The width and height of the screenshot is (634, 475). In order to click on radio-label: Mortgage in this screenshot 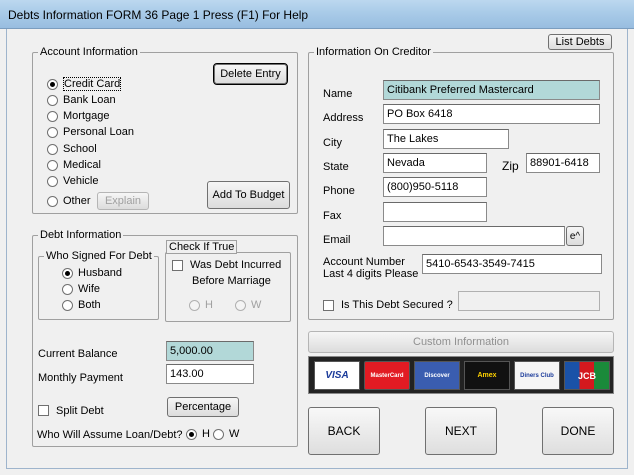, I will do `click(86, 116)`.